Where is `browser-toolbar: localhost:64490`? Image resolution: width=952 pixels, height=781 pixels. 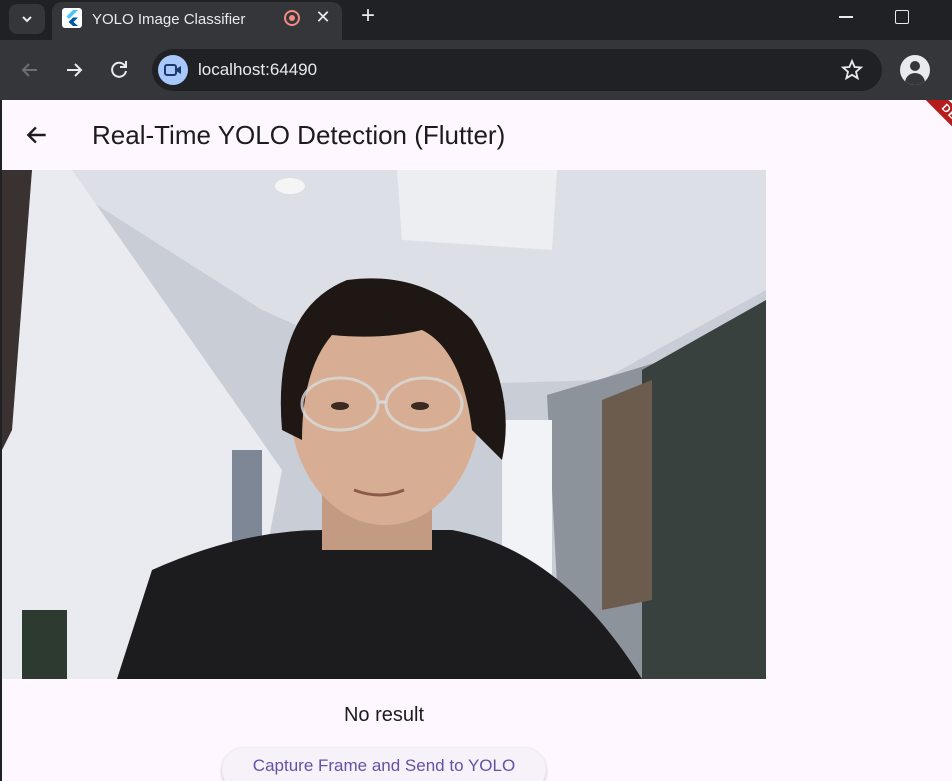 browser-toolbar: localhost:64490 is located at coordinates (476, 70).